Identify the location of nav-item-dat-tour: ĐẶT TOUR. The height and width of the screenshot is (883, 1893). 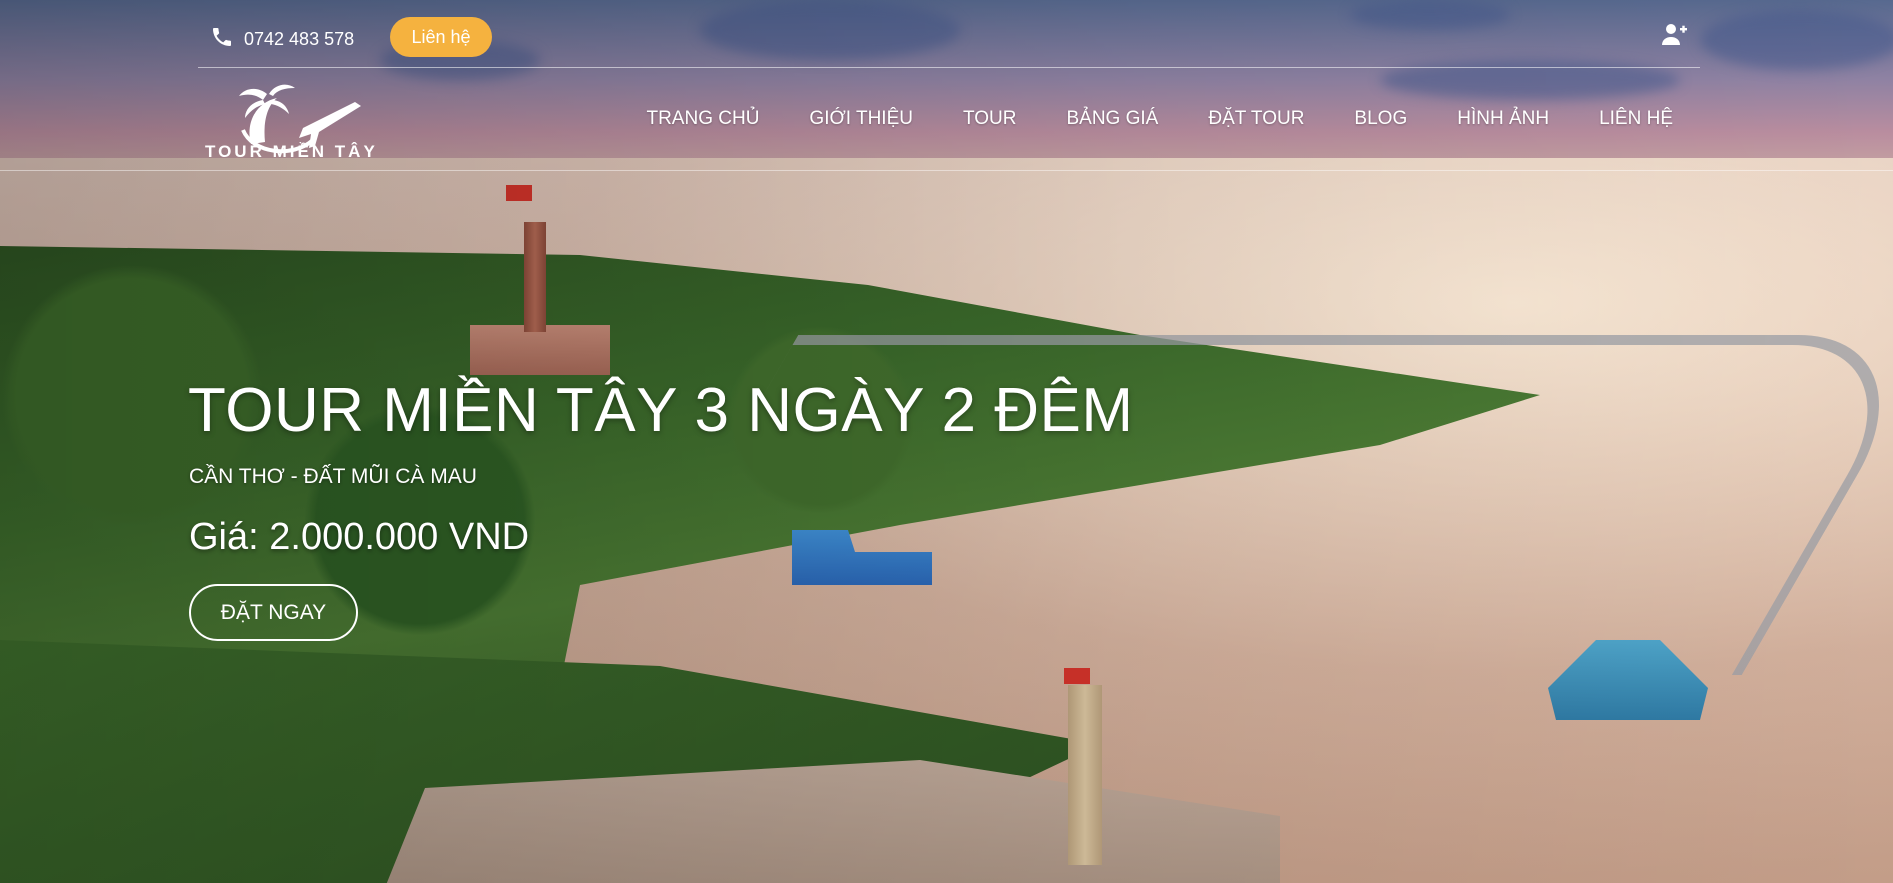
(1256, 119).